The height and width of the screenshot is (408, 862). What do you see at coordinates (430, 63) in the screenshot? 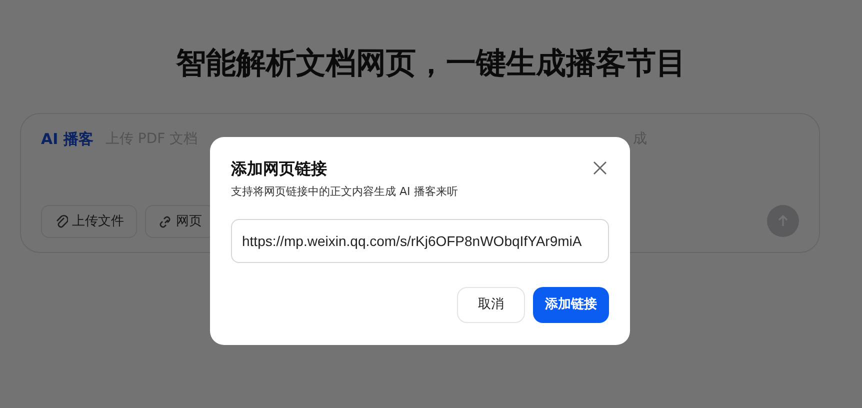
I see `page-heading: 智能解析文档网页，一键生成播客节目` at bounding box center [430, 63].